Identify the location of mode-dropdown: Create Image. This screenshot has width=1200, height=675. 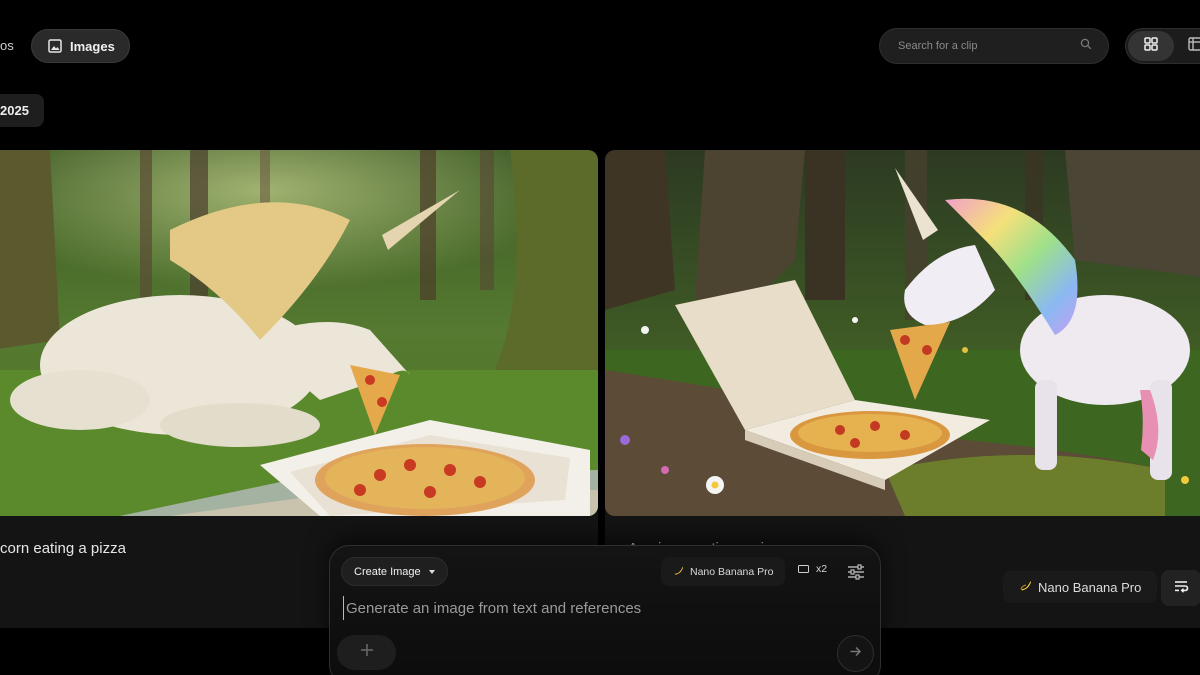
(394, 571).